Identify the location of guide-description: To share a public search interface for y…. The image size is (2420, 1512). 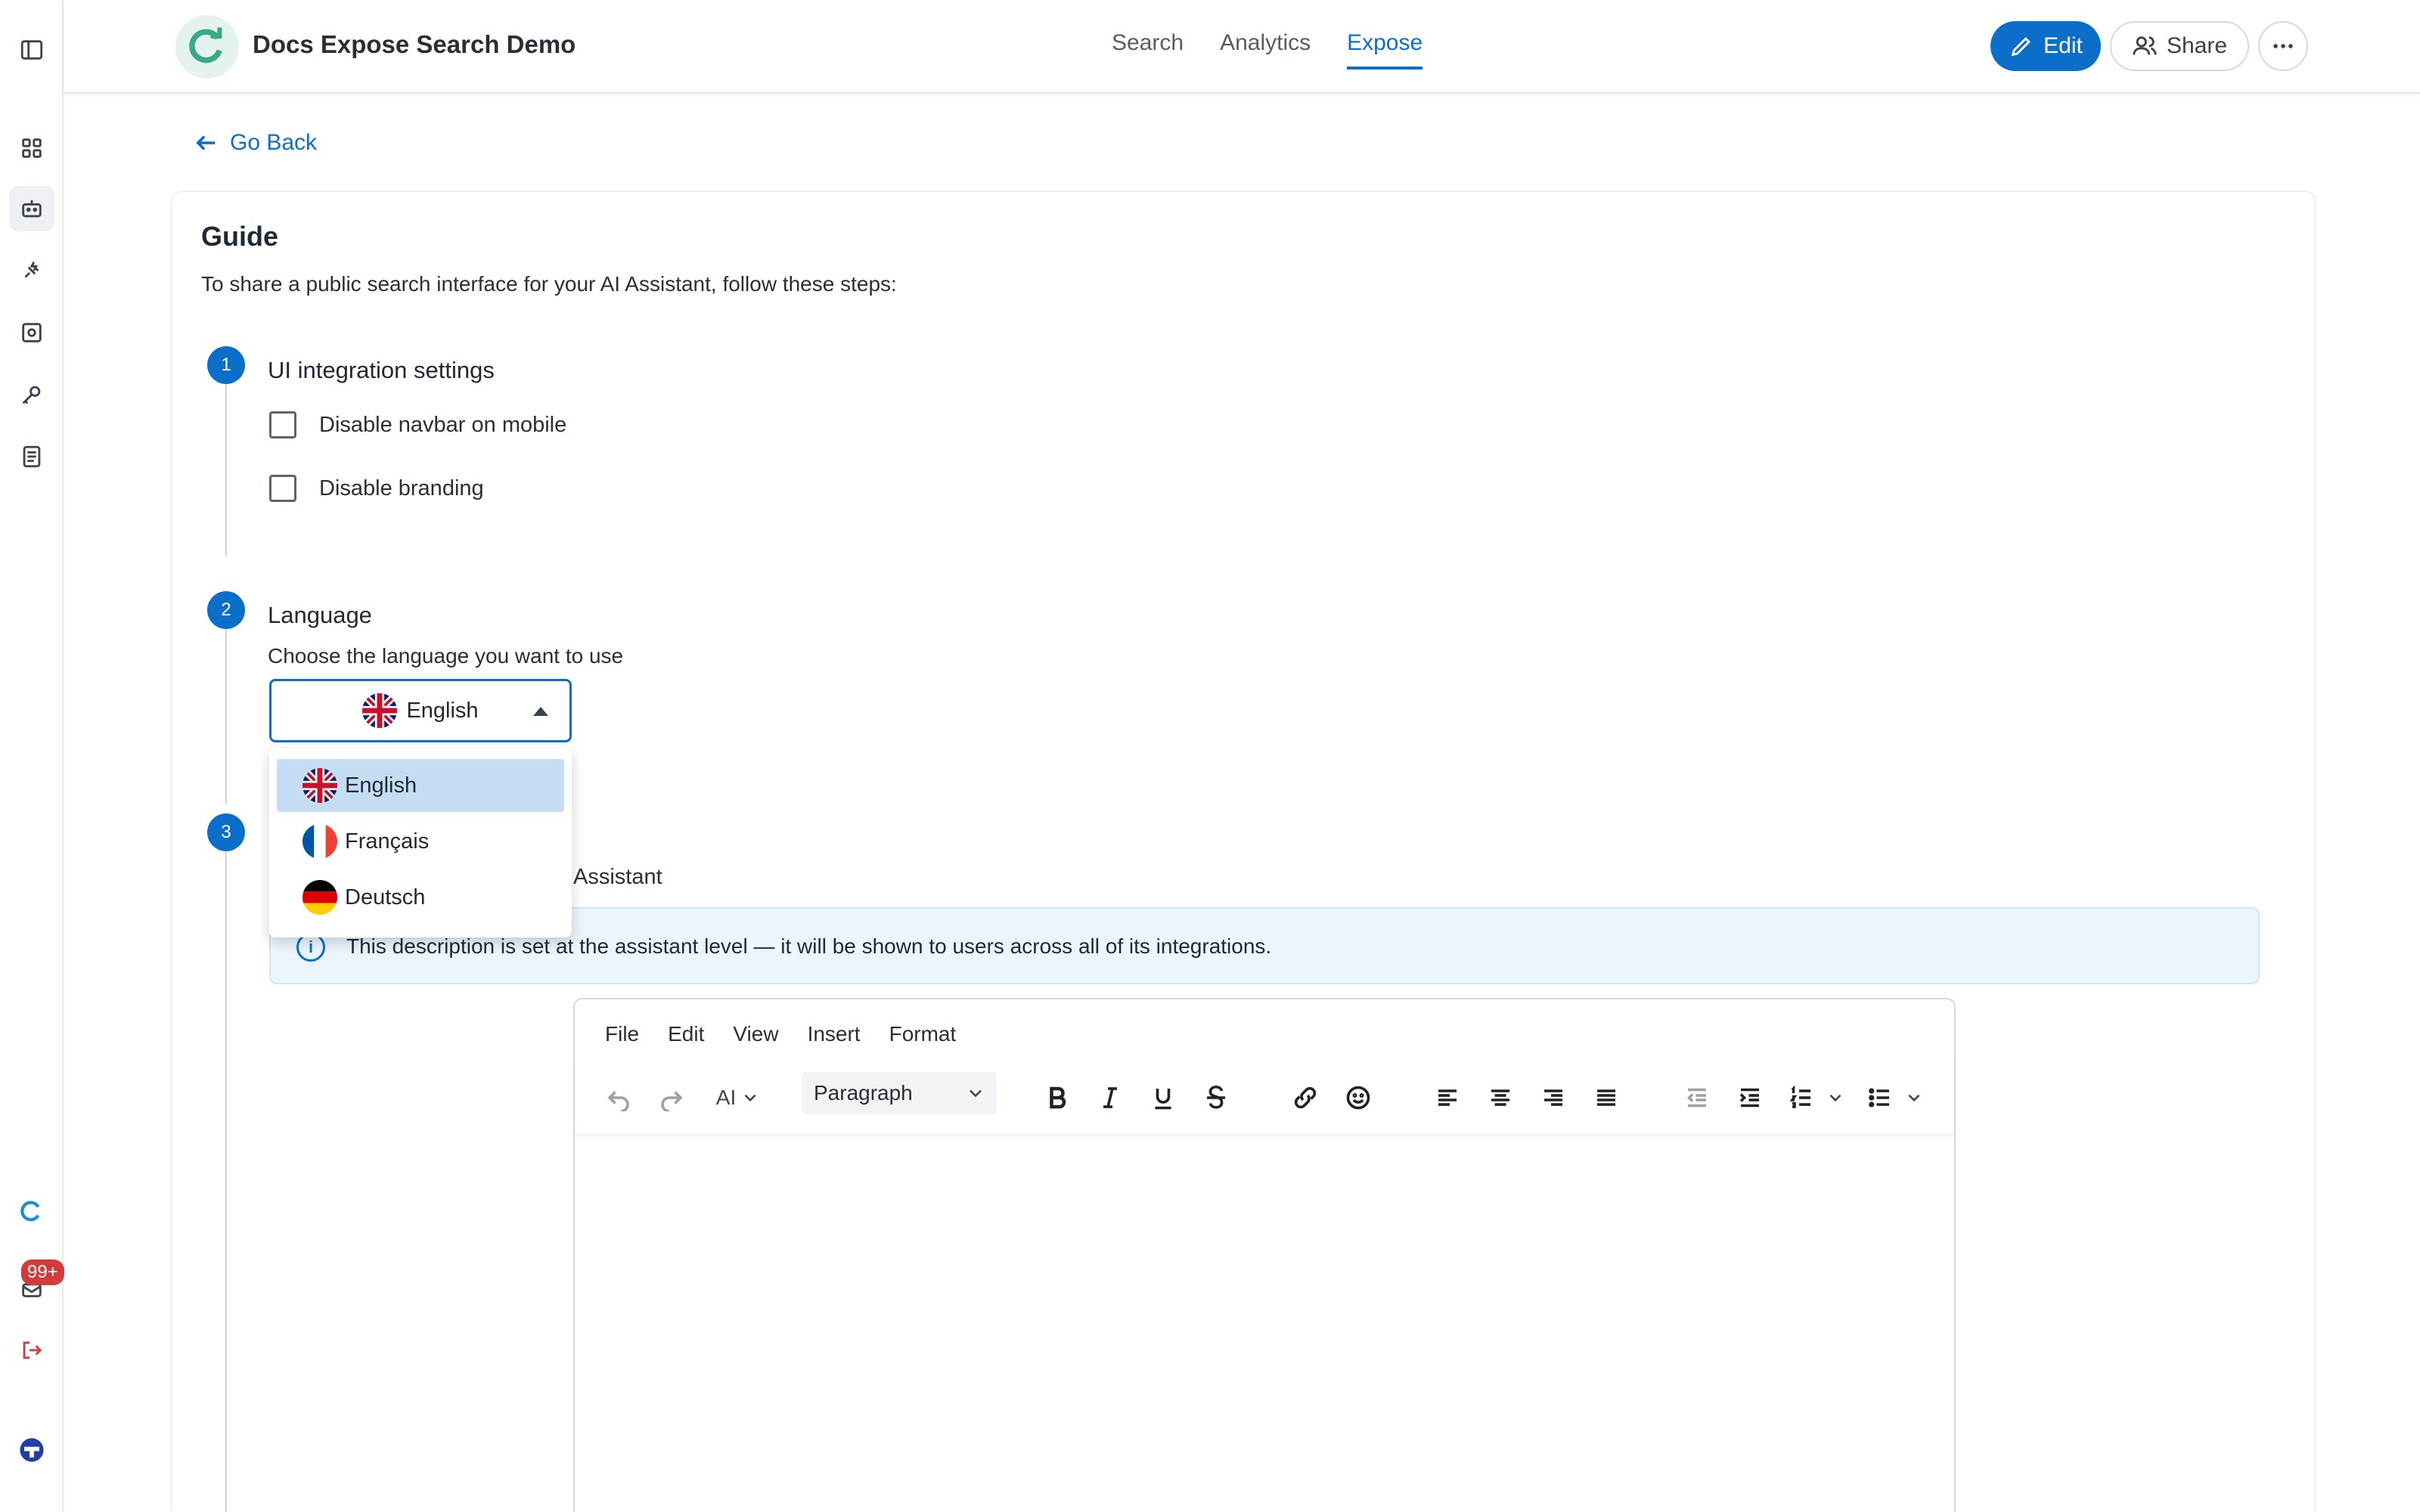
(549, 284).